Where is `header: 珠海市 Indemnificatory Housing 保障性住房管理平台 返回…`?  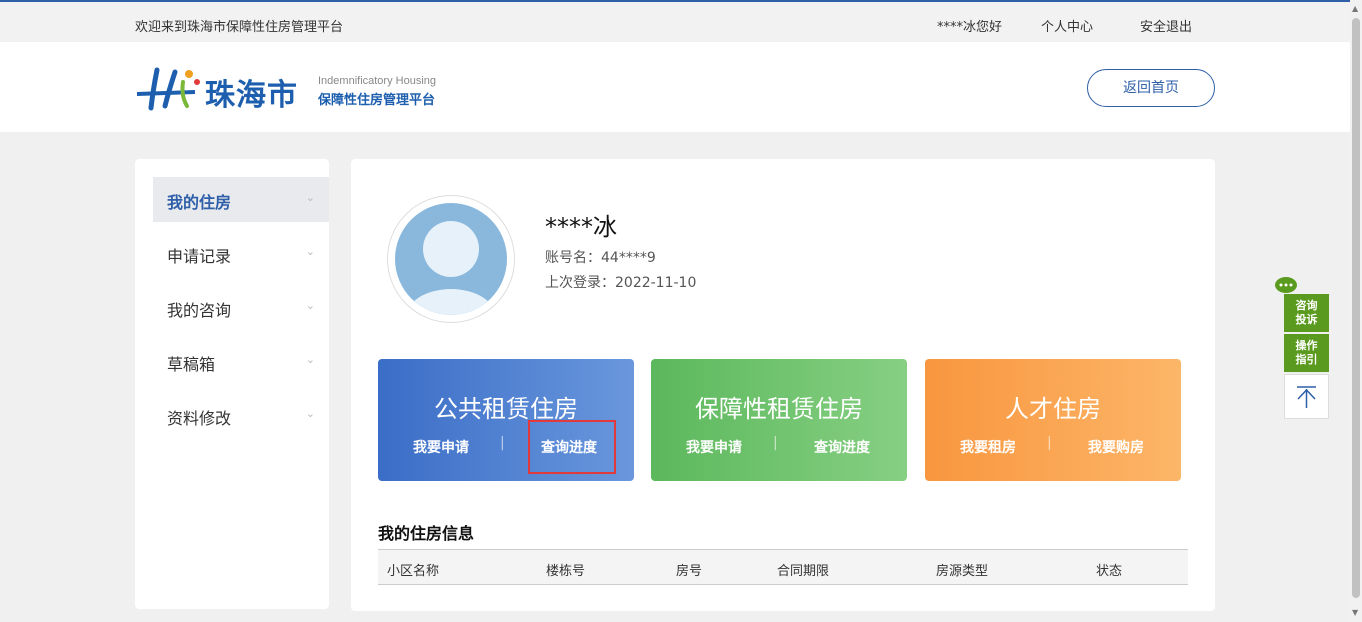
header: 珠海市 Indemnificatory Housing 保障性住房管理平台 返回… is located at coordinates (675, 87).